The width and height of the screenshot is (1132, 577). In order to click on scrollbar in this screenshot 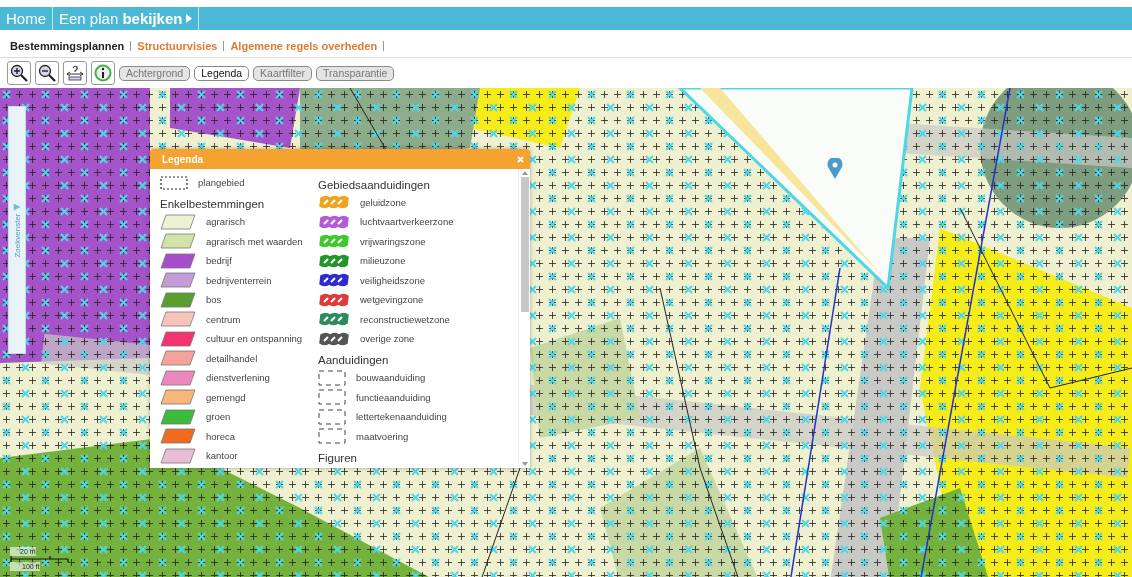, I will do `click(524, 318)`.